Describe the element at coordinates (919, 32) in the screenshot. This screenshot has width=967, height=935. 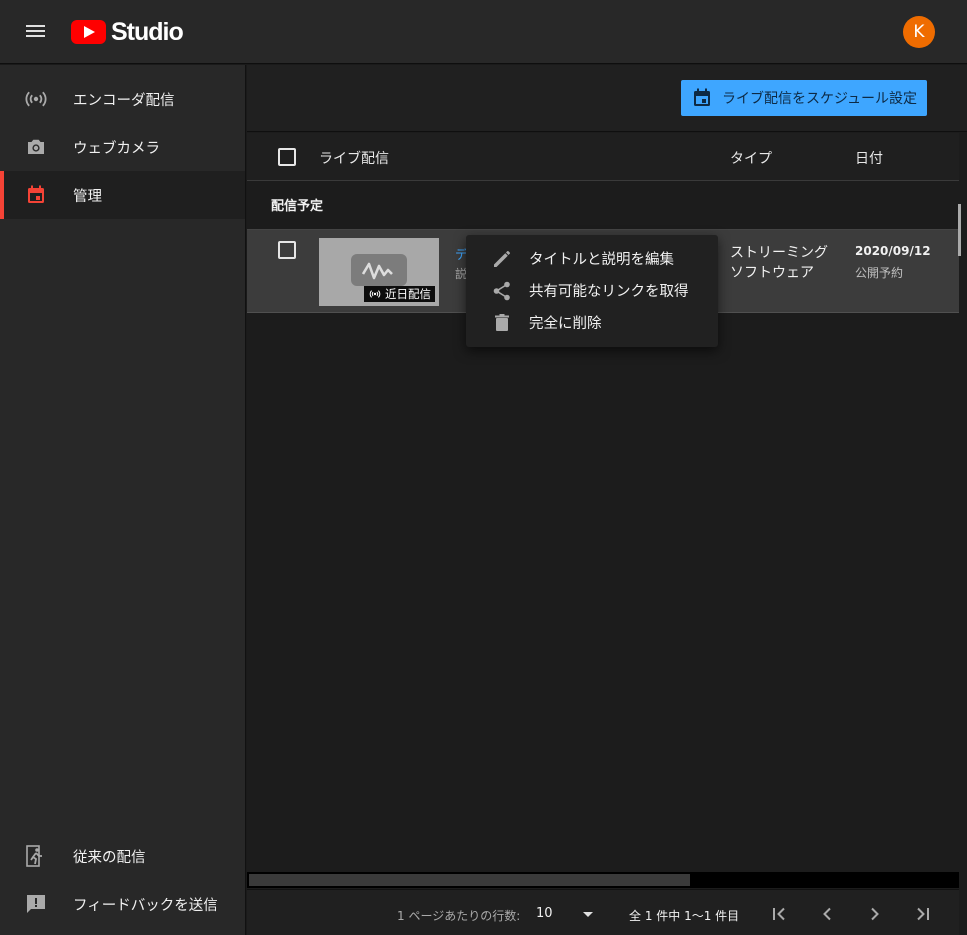
I see `avatar: K` at that location.